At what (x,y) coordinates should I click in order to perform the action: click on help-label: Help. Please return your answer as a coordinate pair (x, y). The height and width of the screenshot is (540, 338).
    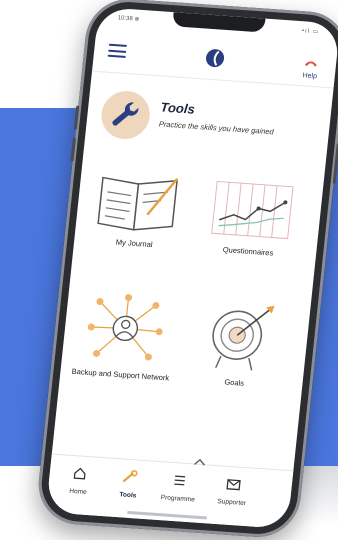
    Looking at the image, I should click on (310, 76).